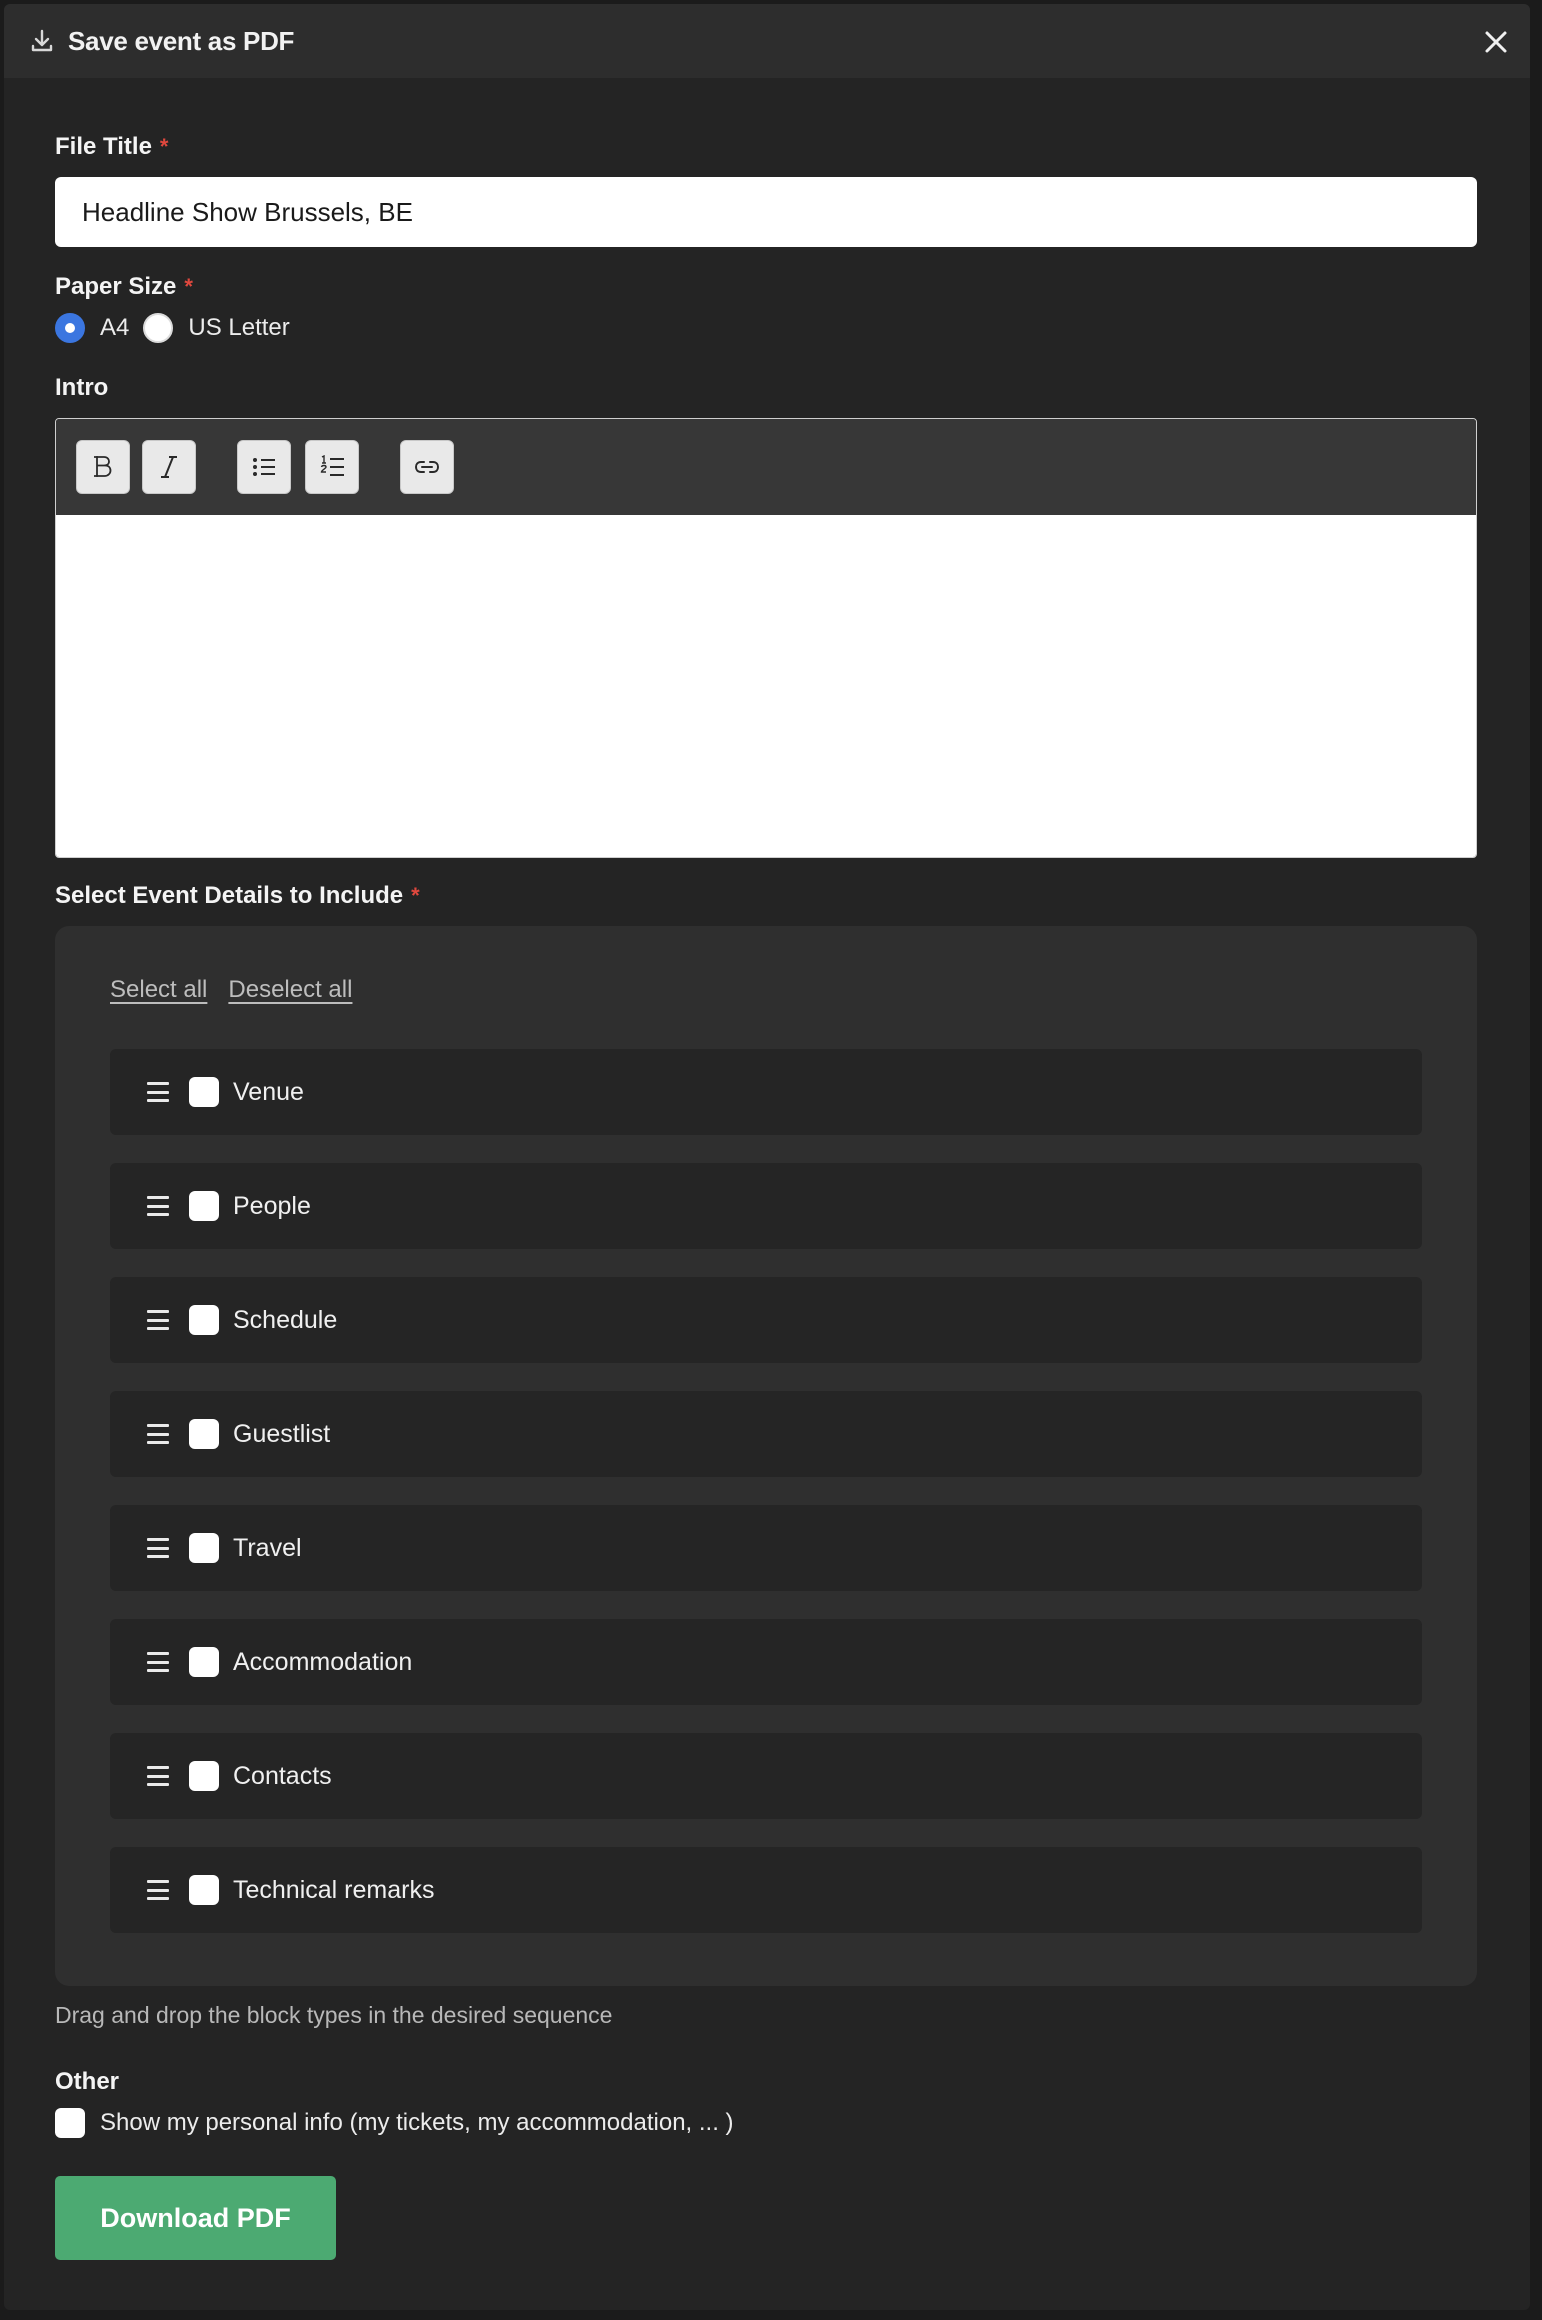  I want to click on detail-block-label: Venue, so click(268, 1091).